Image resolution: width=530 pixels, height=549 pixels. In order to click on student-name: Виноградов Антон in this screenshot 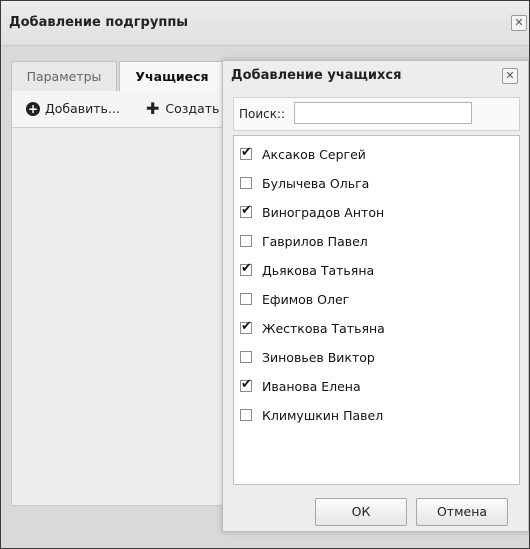, I will do `click(323, 212)`.